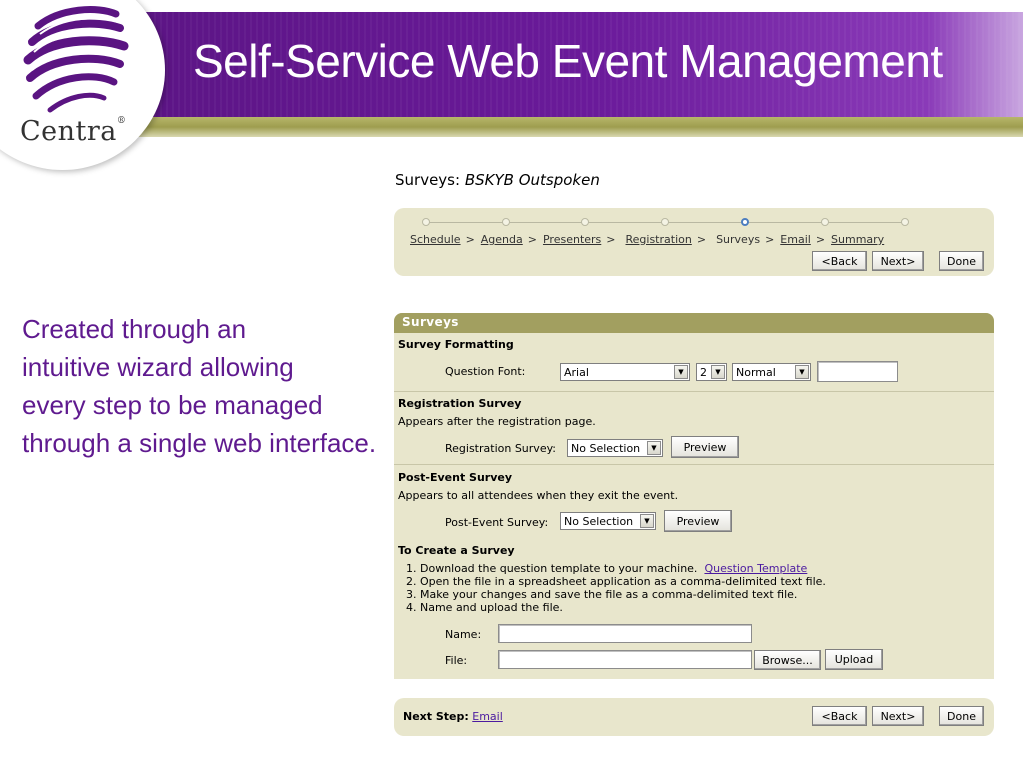 The width and height of the screenshot is (1023, 778). What do you see at coordinates (463, 634) in the screenshot?
I see `name-label: Name:` at bounding box center [463, 634].